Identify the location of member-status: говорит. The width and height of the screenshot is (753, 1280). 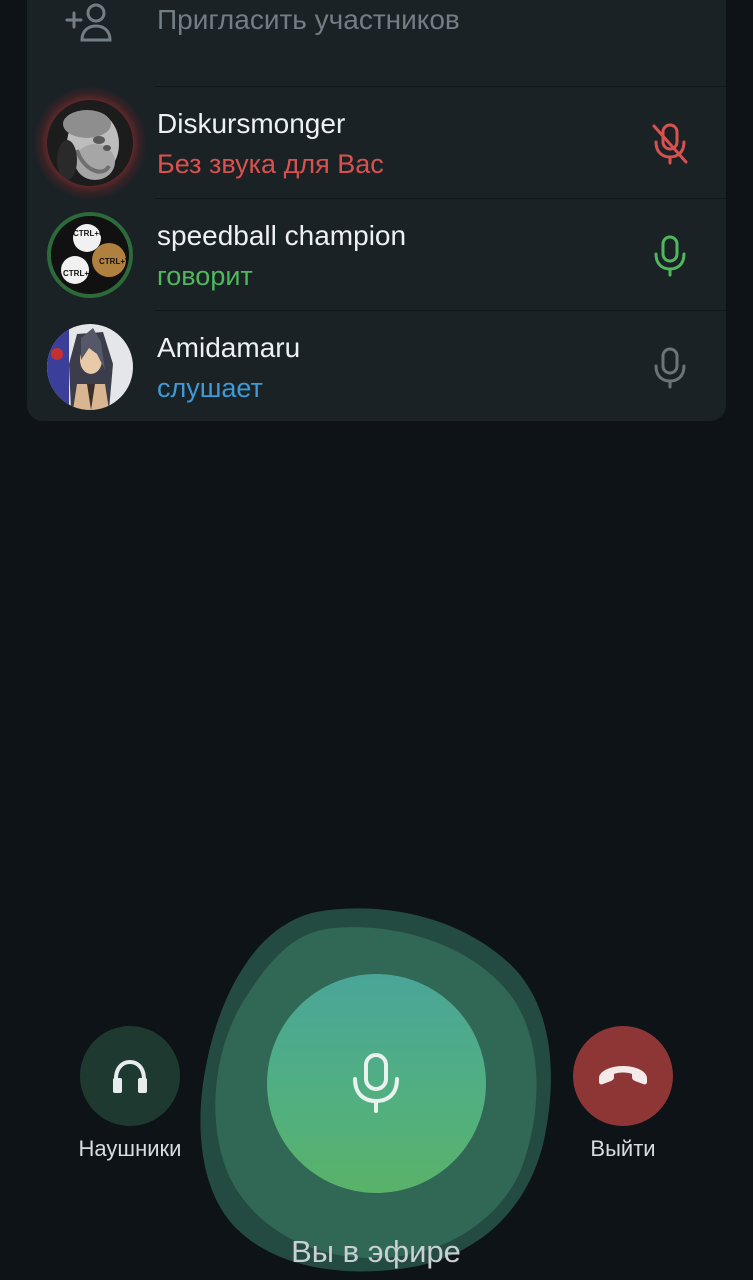
(205, 276).